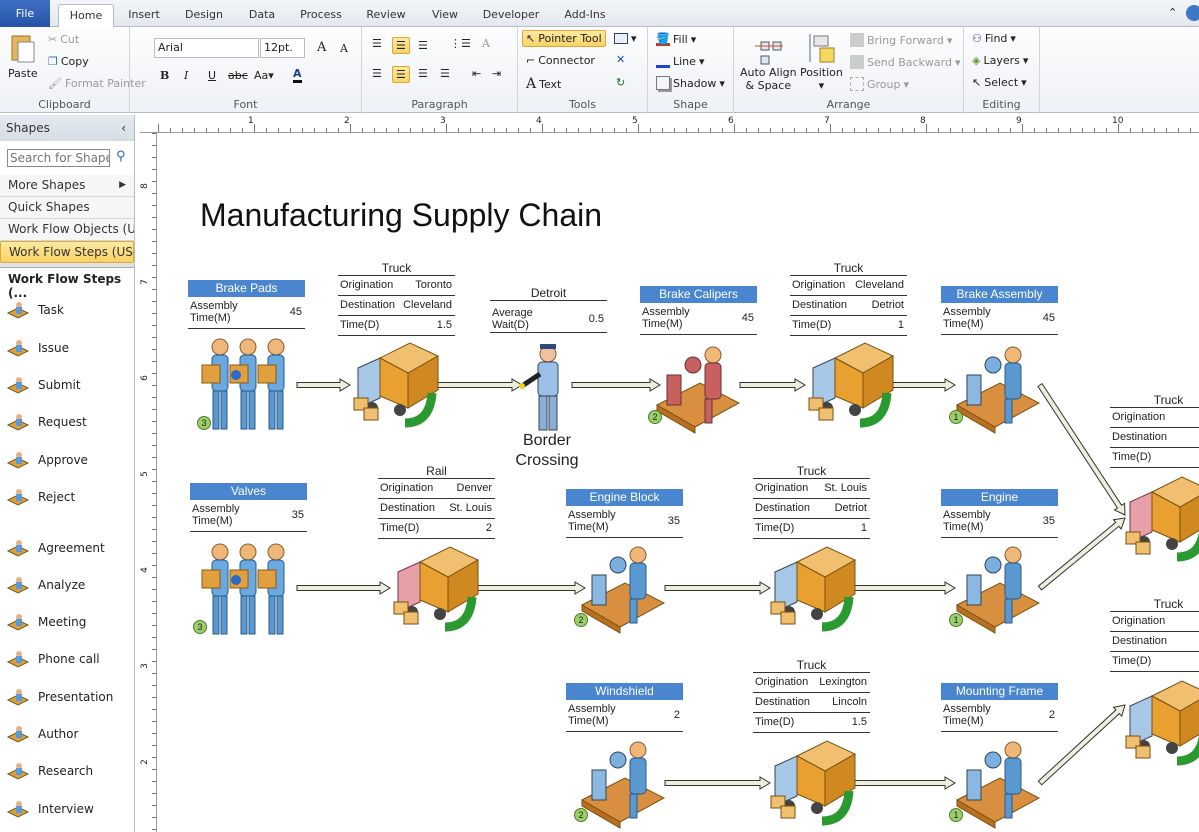 This screenshot has width=1199, height=832. Describe the element at coordinates (68, 61) in the screenshot. I see `copy-button: ❐ Copy` at that location.